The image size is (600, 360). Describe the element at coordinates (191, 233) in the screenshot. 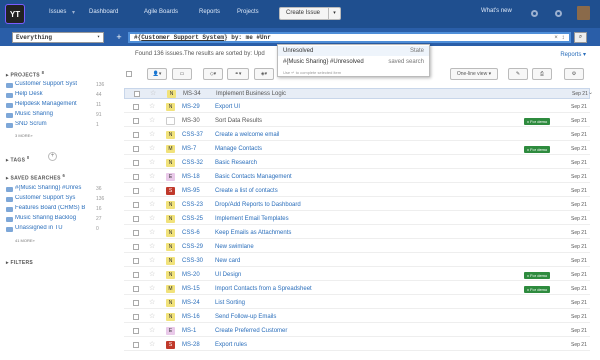

I see `issue-id-link: CSS-6` at that location.